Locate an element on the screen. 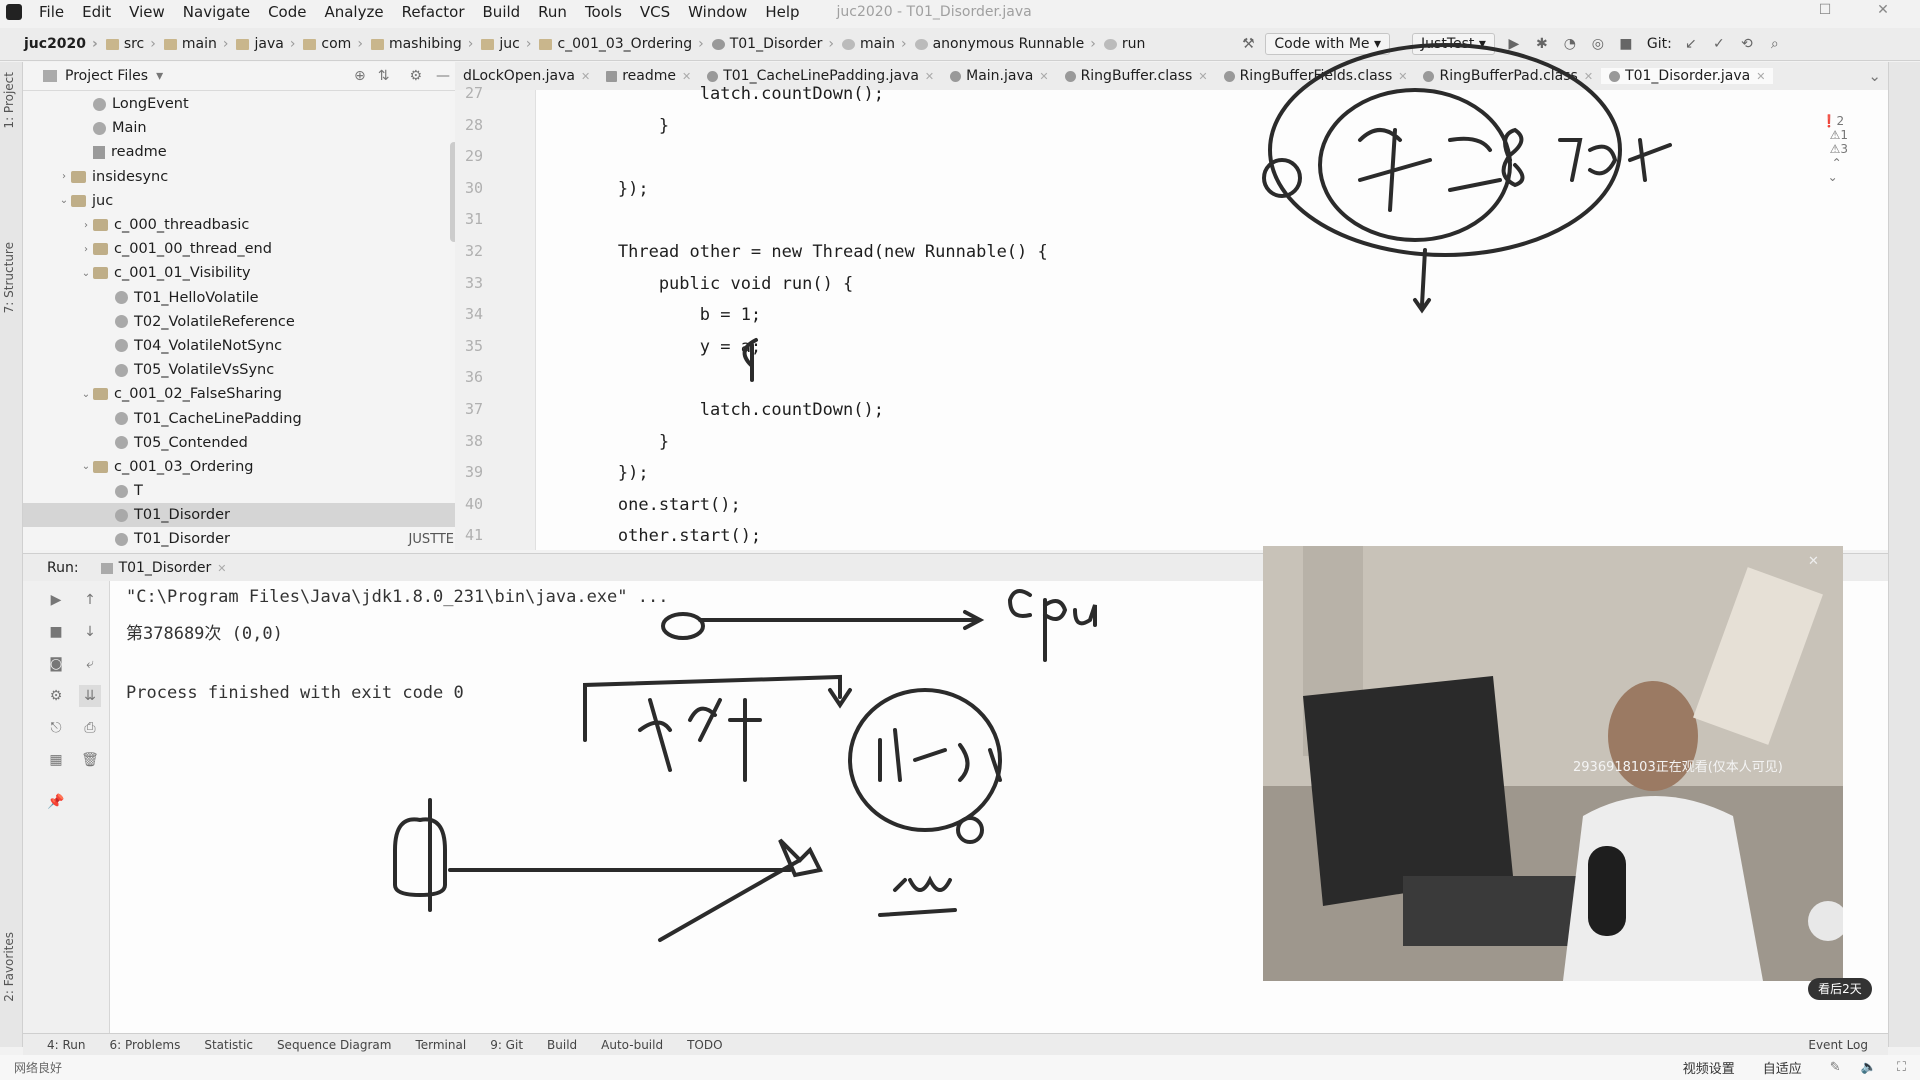  code-line: b = 1; is located at coordinates (648, 315).